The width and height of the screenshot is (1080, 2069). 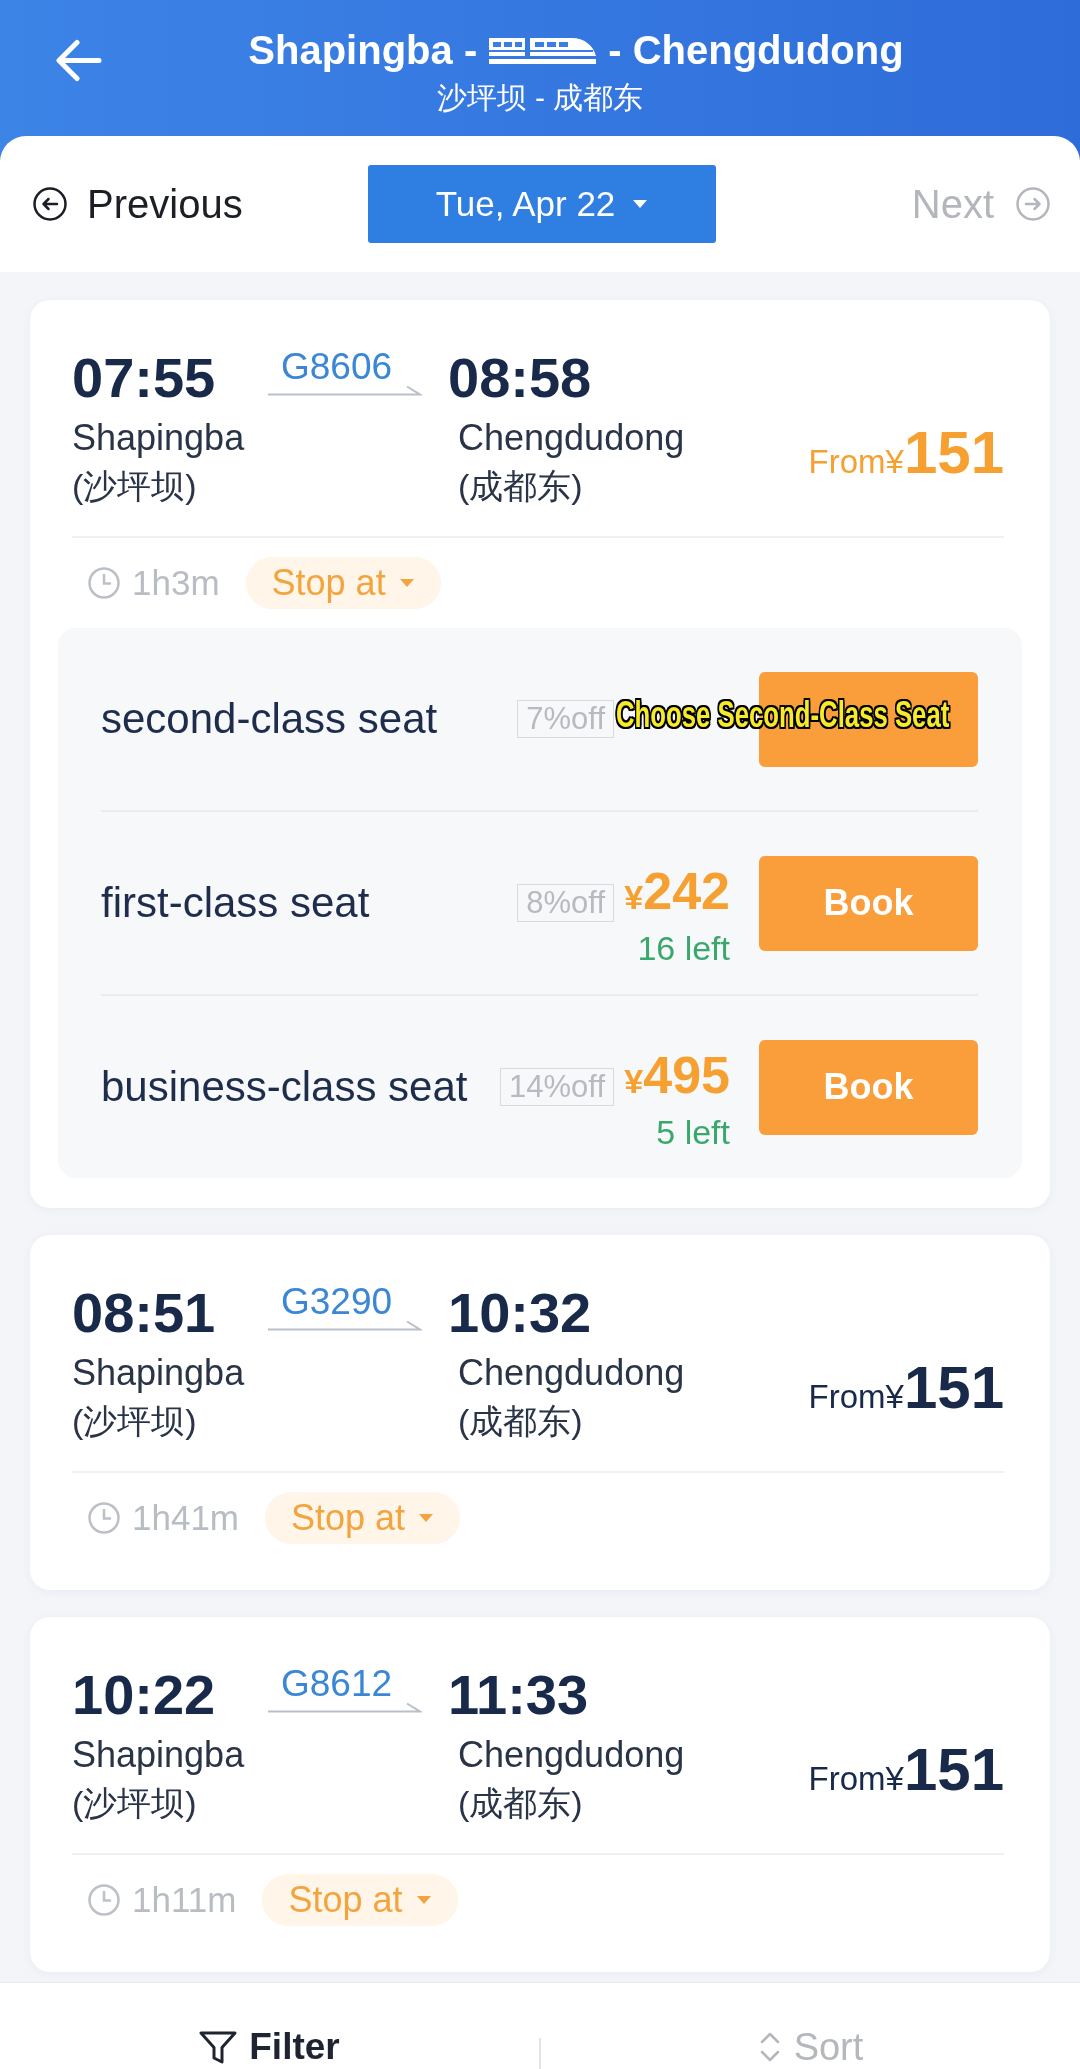 What do you see at coordinates (519, 1695) in the screenshot?
I see `arrival-time: 11:33` at bounding box center [519, 1695].